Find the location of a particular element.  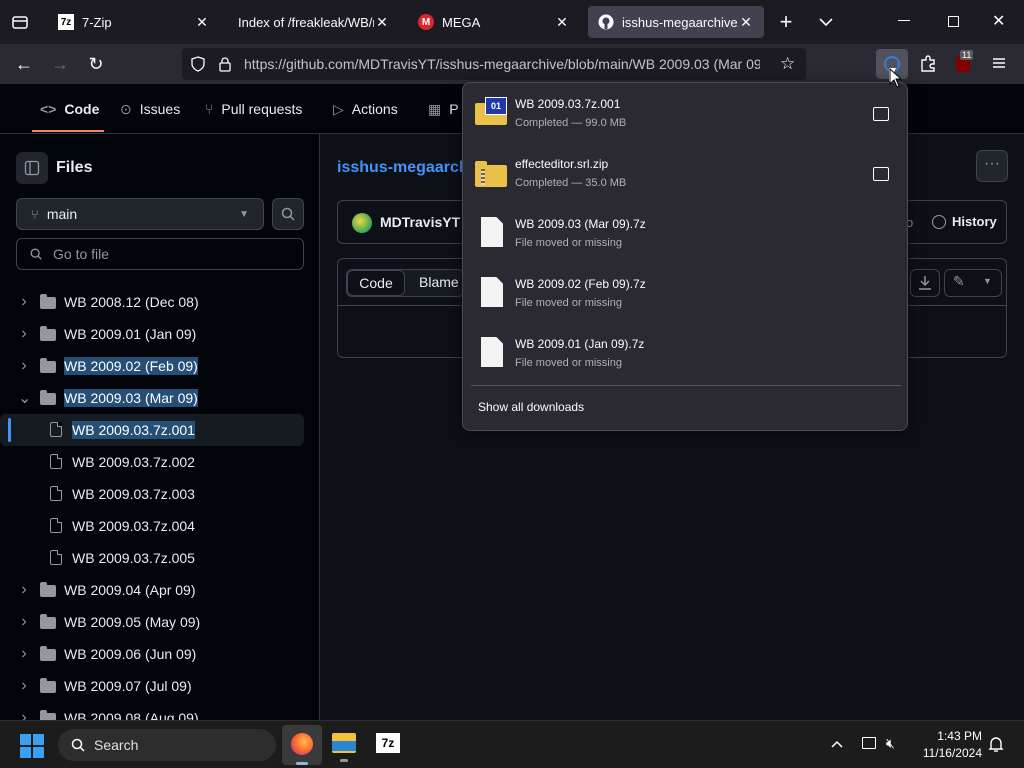

volume-muted-icon: 🔇︎ is located at coordinates (890, 743).